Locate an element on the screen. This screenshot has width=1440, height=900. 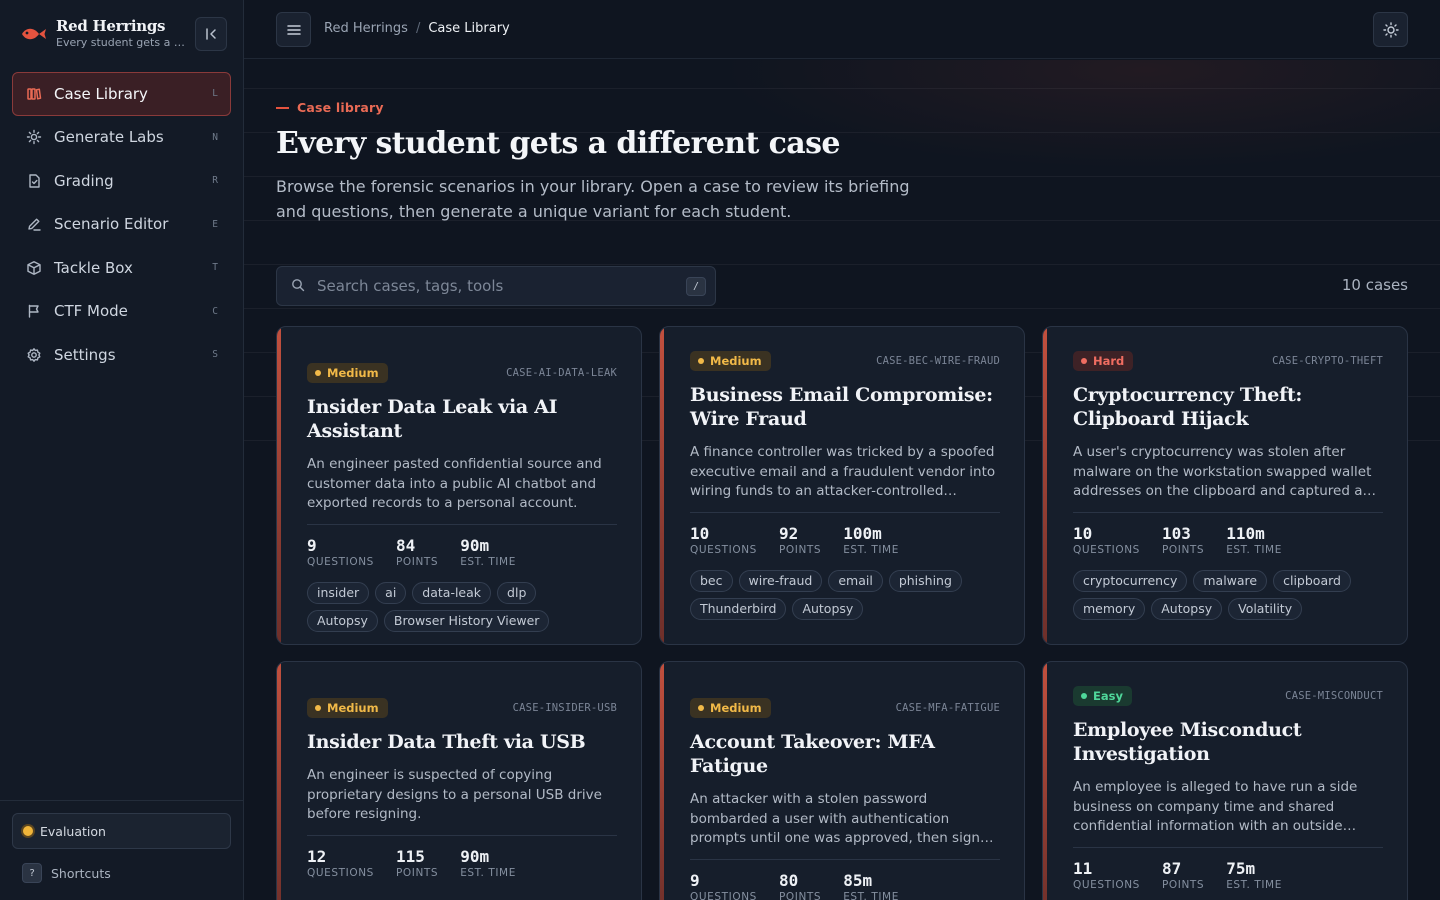
stat-time: 85m EST. TIME is located at coordinates (871, 885).